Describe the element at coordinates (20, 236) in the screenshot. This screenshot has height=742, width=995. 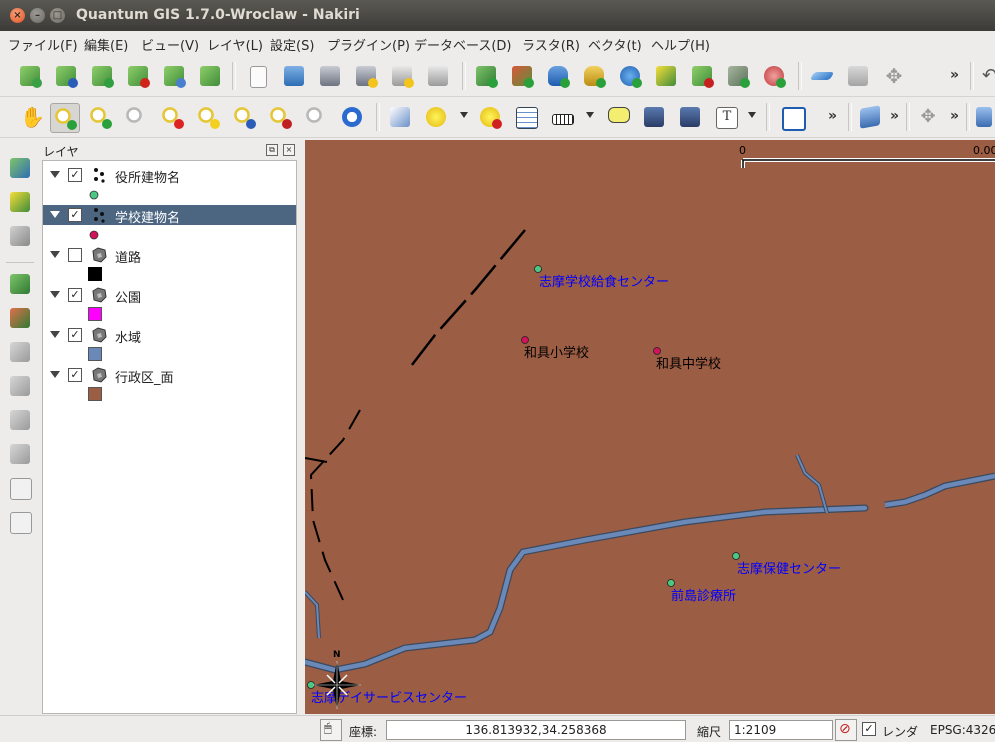
I see `left-remove-layer-button` at that location.